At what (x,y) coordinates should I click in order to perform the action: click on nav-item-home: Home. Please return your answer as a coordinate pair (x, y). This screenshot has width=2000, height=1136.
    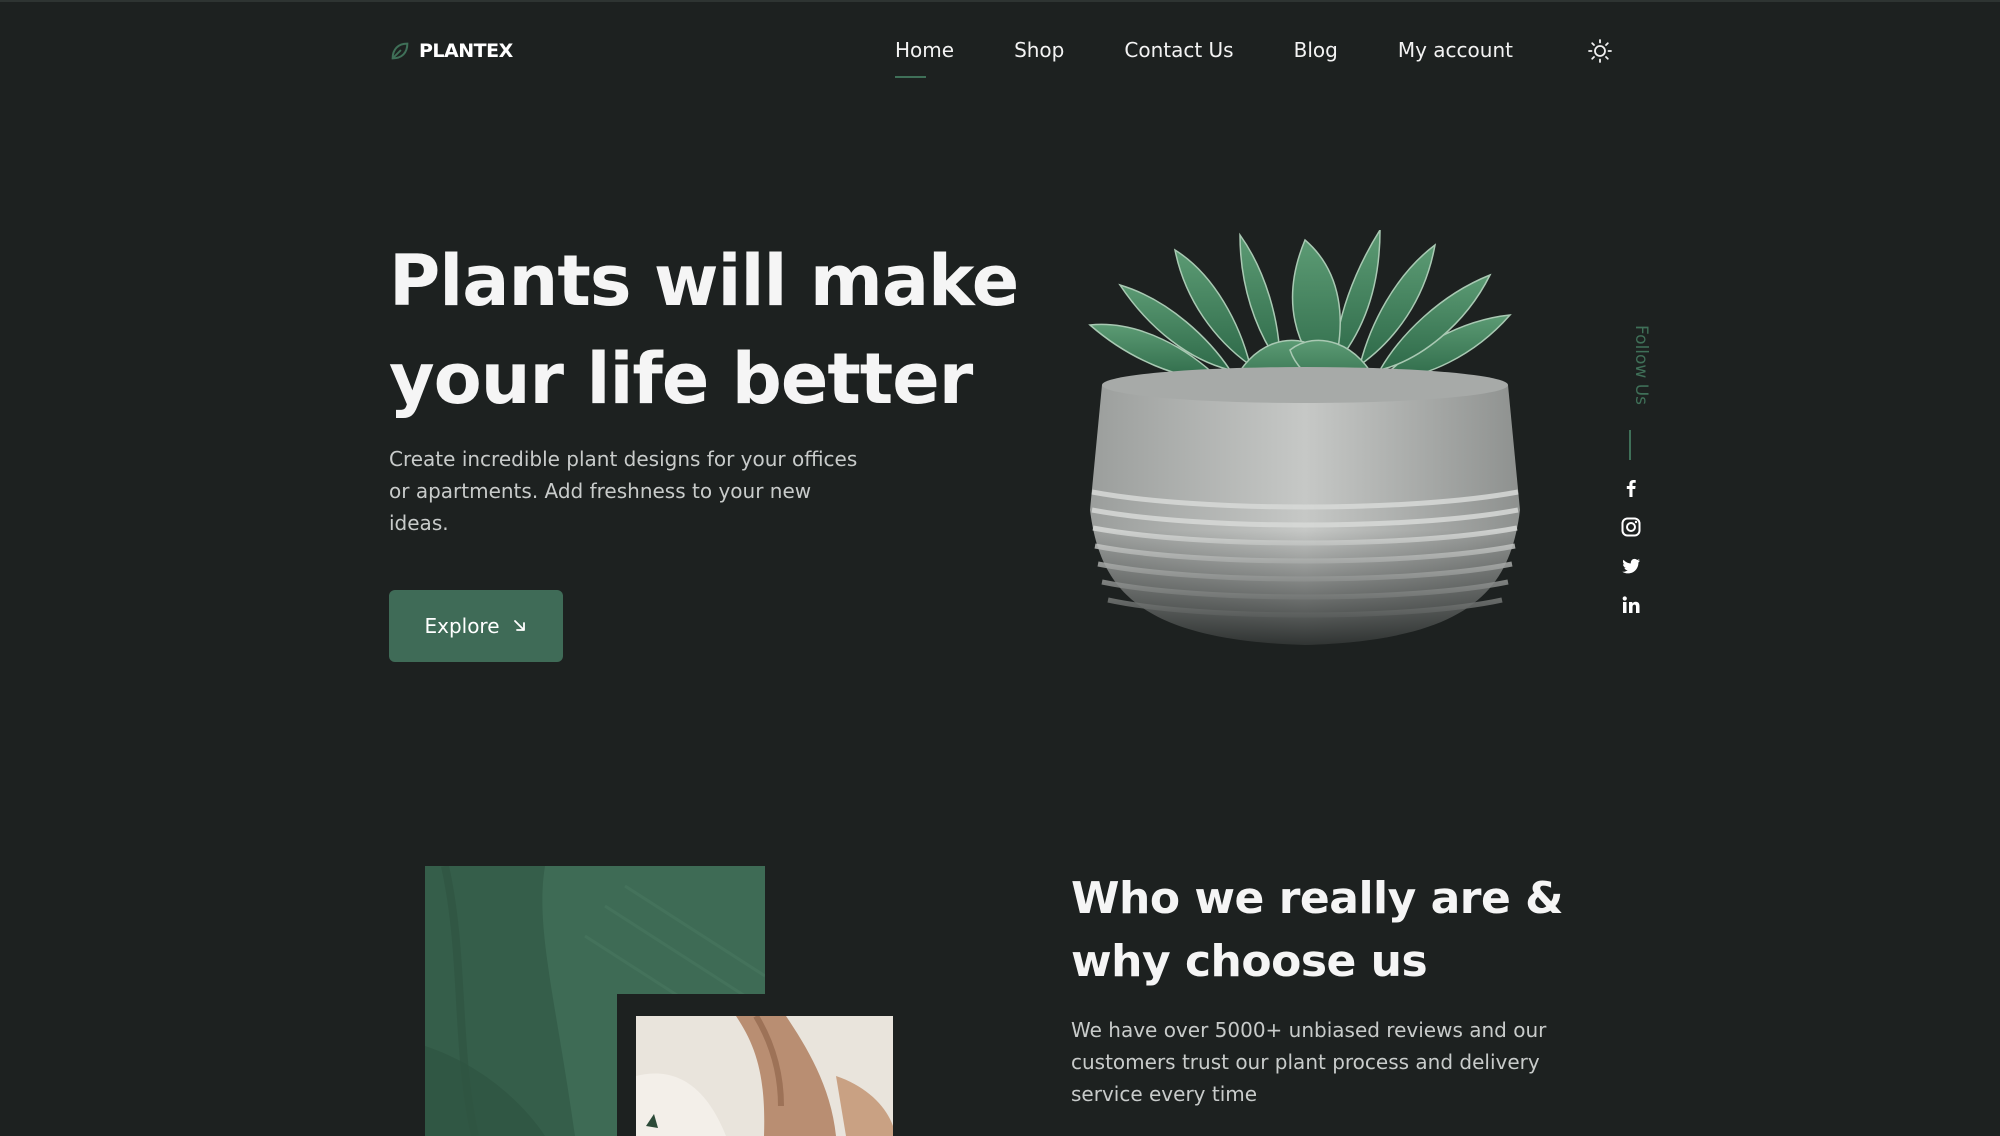
    Looking at the image, I should click on (924, 58).